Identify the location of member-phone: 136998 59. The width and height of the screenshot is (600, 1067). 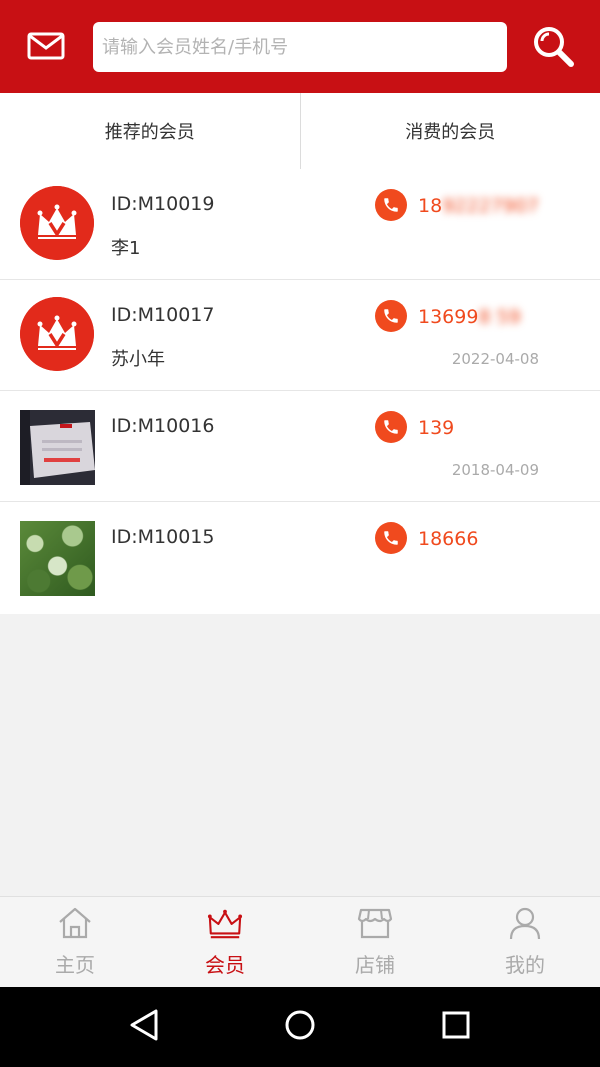
(469, 317).